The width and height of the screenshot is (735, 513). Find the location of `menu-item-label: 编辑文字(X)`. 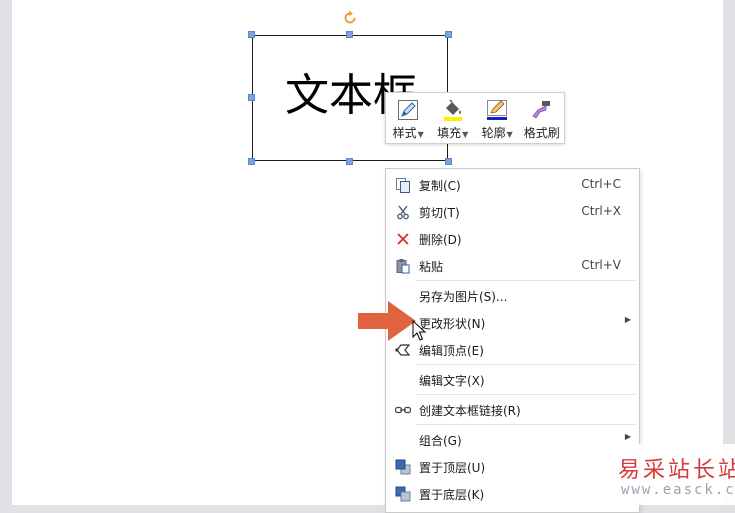

menu-item-label: 编辑文字(X) is located at coordinates (452, 381).